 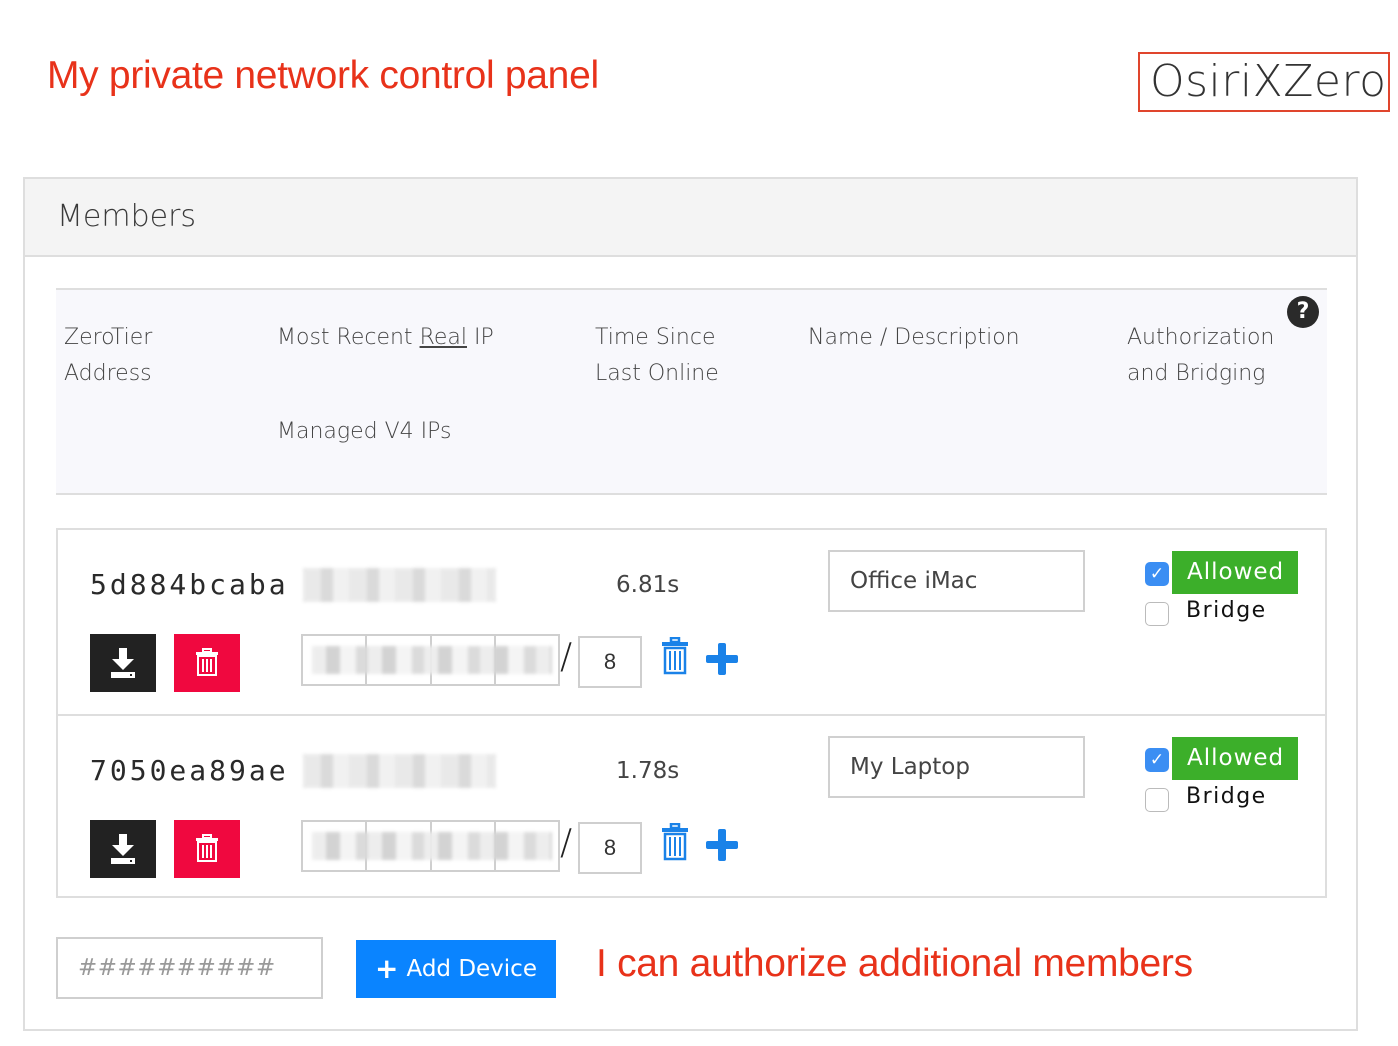 What do you see at coordinates (648, 771) in the screenshot?
I see `member-last-online: 1.78s` at bounding box center [648, 771].